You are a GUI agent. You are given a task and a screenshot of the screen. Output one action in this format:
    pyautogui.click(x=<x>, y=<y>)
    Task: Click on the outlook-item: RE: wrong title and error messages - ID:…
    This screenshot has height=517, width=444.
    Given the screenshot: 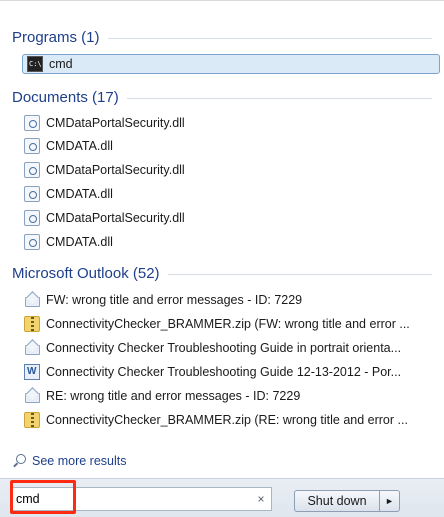 What is the action you would take?
    pyautogui.click(x=229, y=396)
    